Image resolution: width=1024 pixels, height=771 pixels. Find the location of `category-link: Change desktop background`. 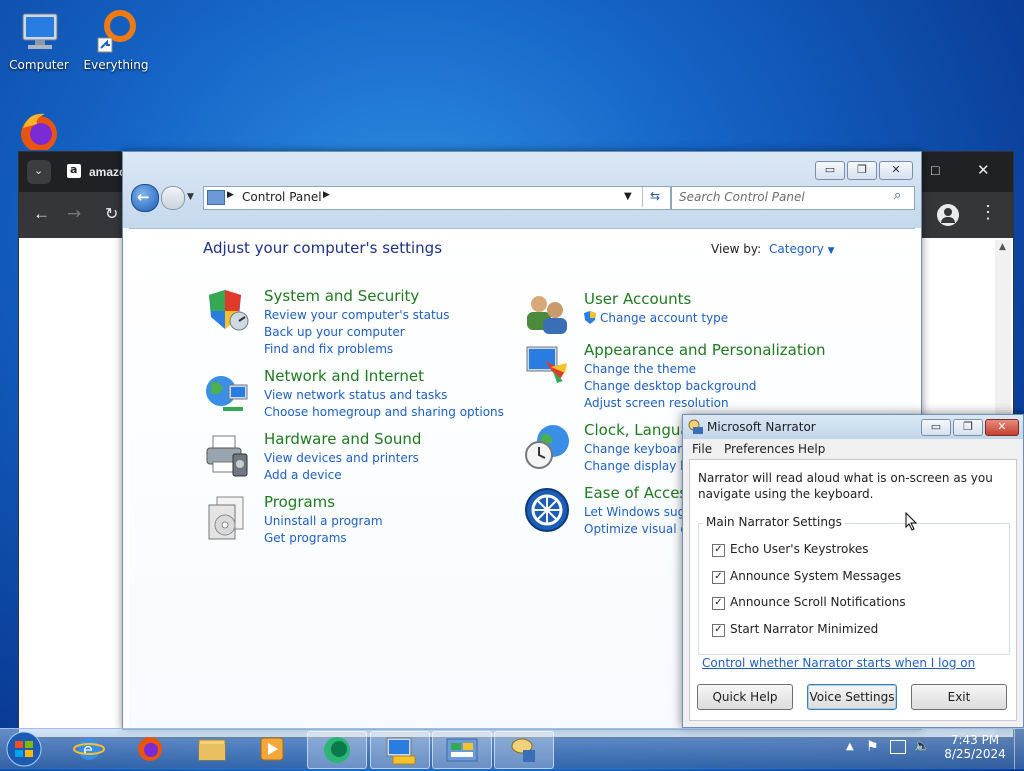

category-link: Change desktop background is located at coordinates (670, 386).